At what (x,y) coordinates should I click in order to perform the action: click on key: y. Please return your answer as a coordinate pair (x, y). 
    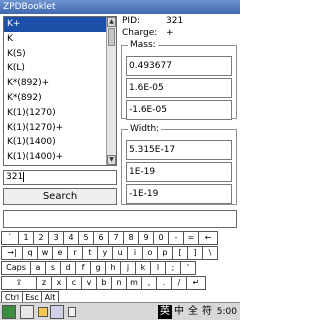
    Looking at the image, I should click on (105, 253).